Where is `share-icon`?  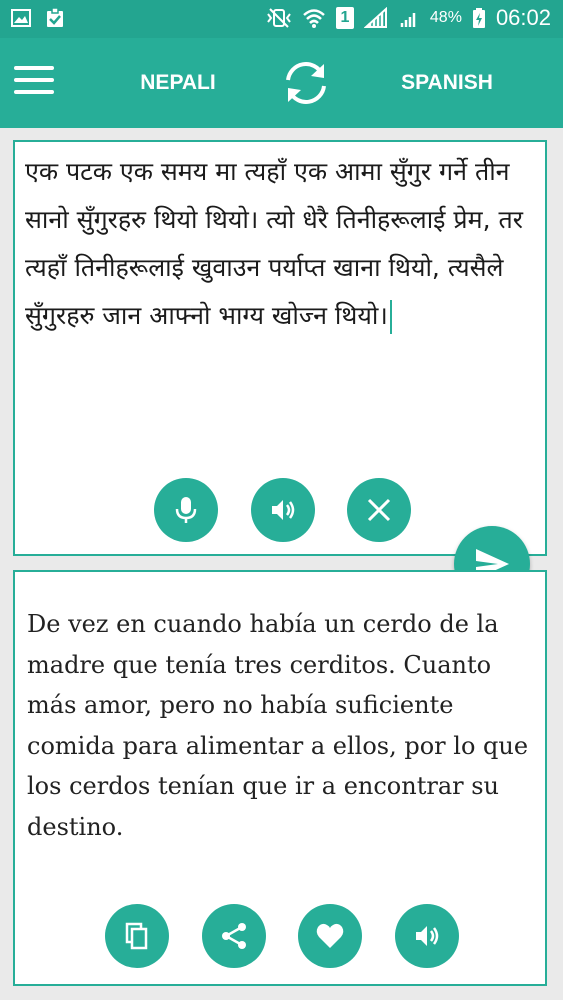 share-icon is located at coordinates (234, 936).